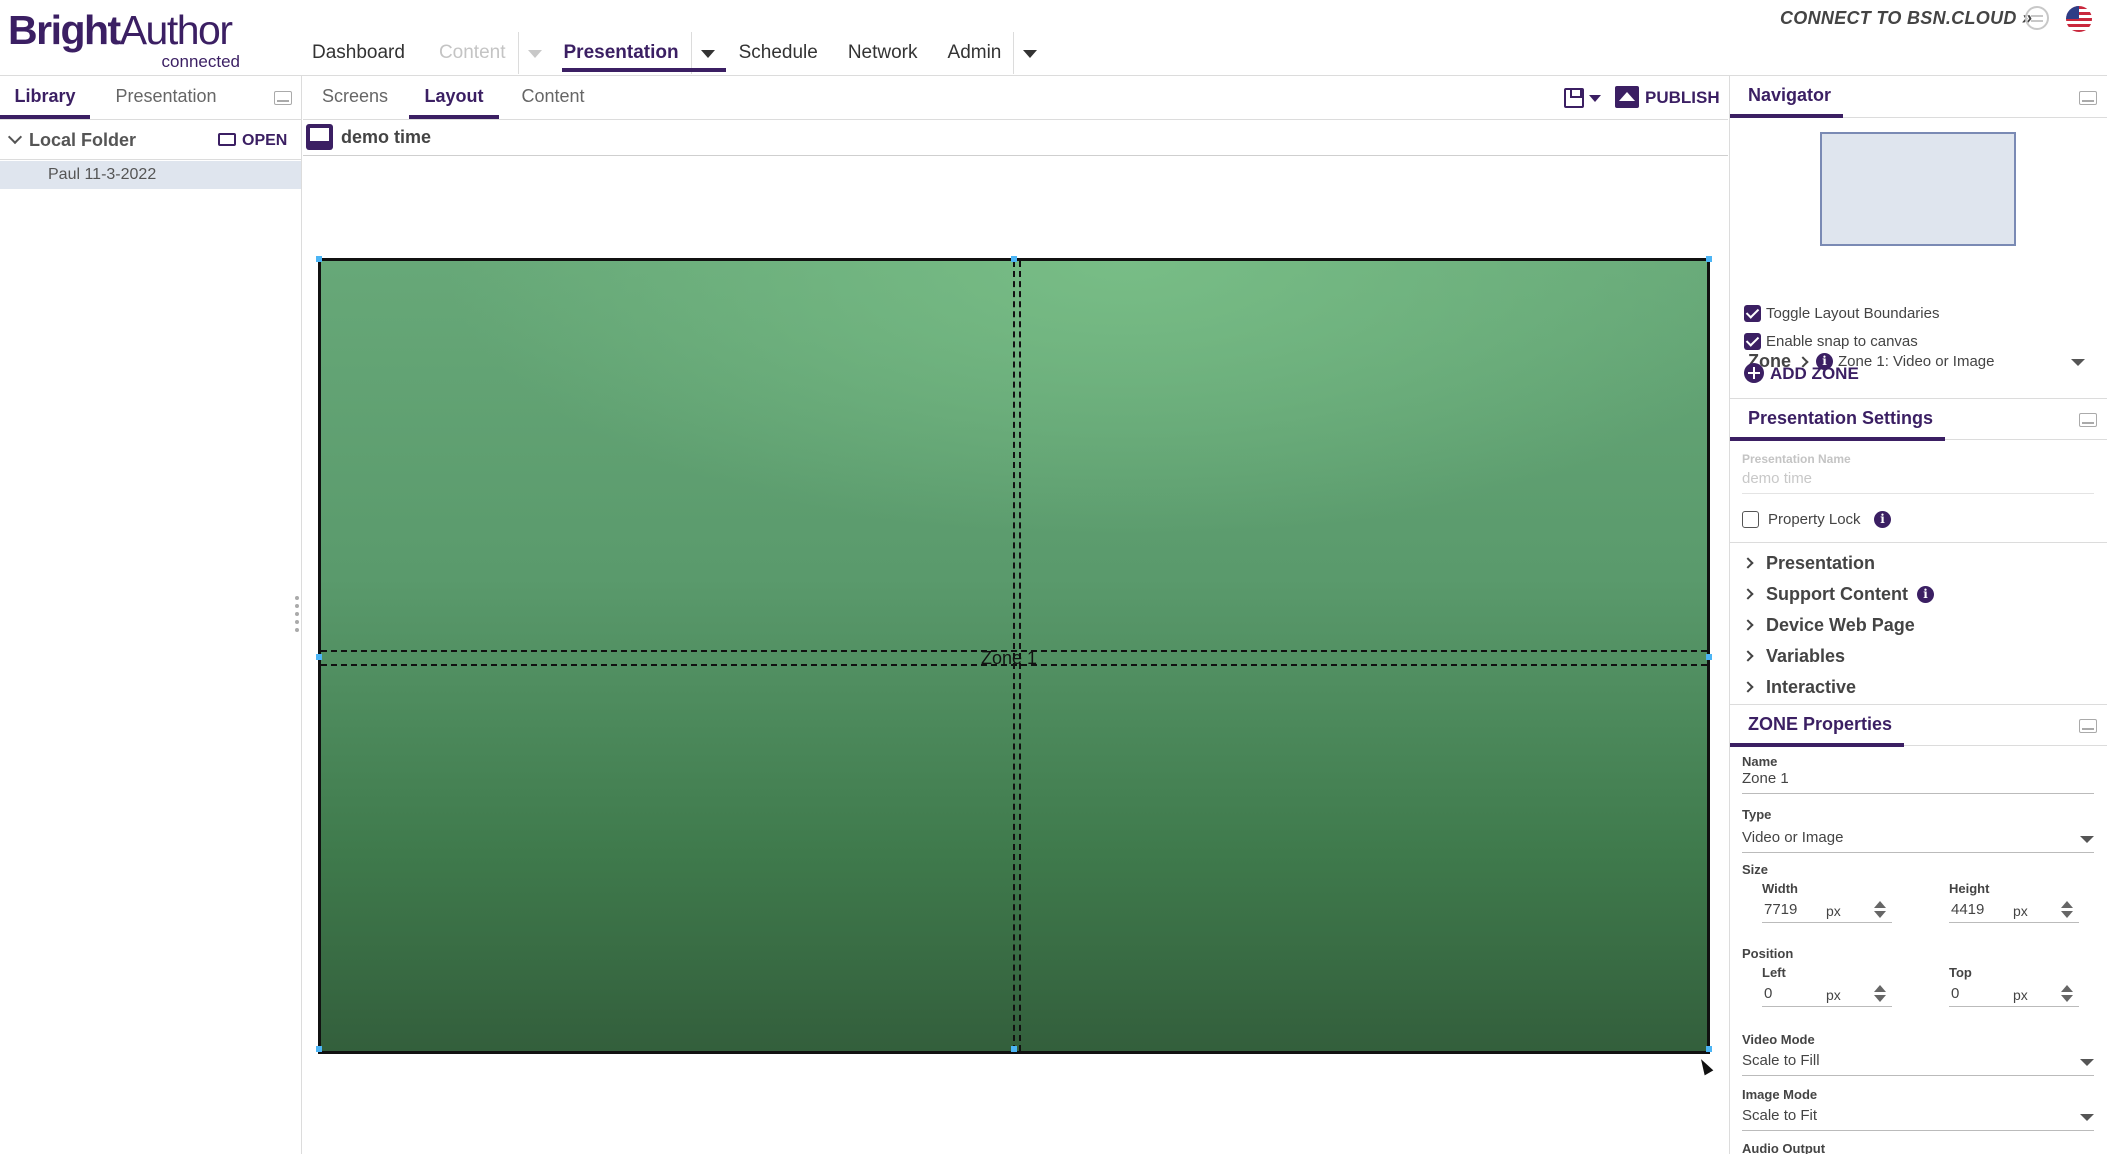  Describe the element at coordinates (1906, 18) in the screenshot. I see `connect-bsn-cloud-link: CONNECT TO BSN.CLOUD »` at that location.